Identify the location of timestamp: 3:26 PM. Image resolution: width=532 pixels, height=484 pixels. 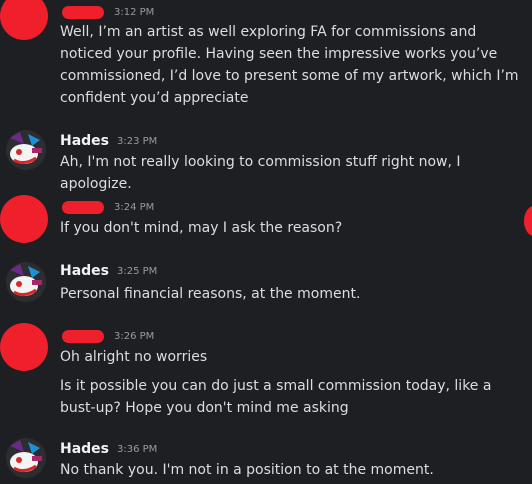
(134, 336).